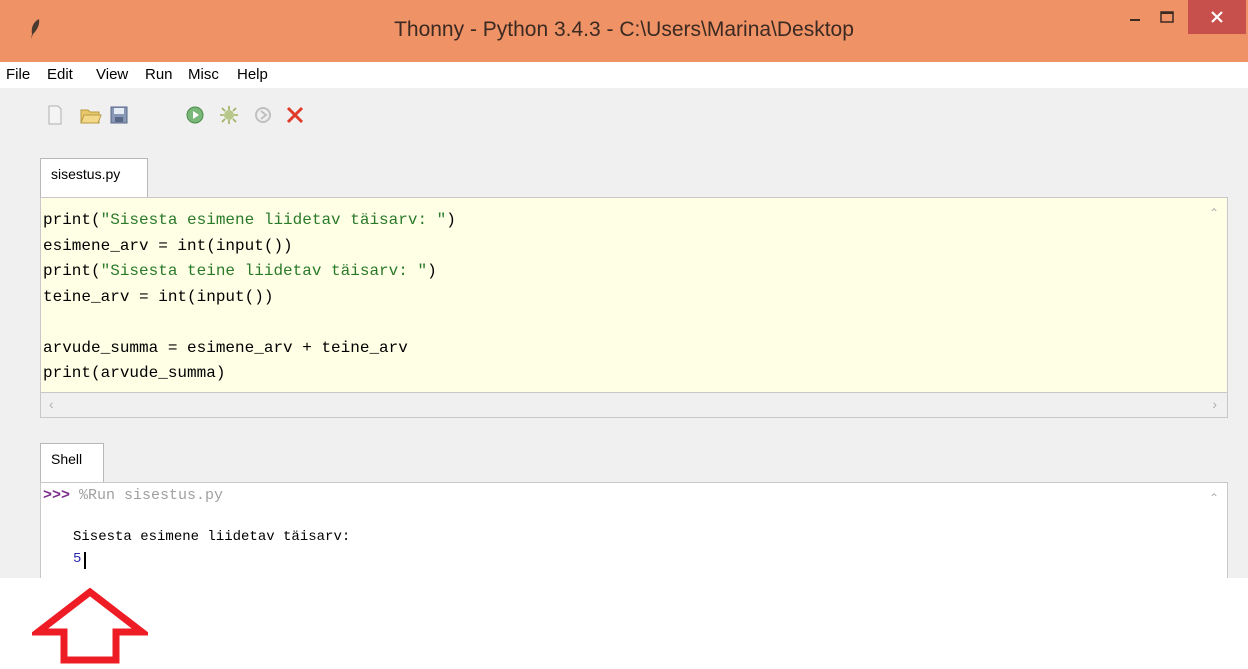  I want to click on shell-command-line: >>> %Run sisestus.py, so click(133, 495).